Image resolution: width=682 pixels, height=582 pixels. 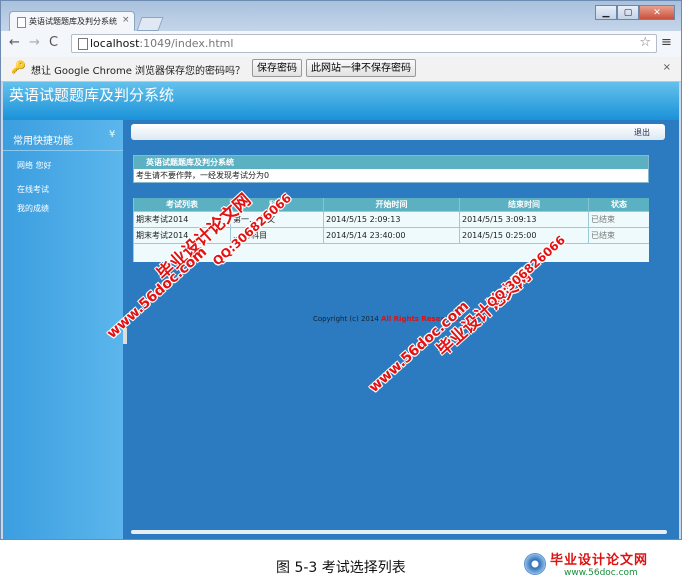 I want to click on maximize-button: ▢, so click(x=628, y=12).